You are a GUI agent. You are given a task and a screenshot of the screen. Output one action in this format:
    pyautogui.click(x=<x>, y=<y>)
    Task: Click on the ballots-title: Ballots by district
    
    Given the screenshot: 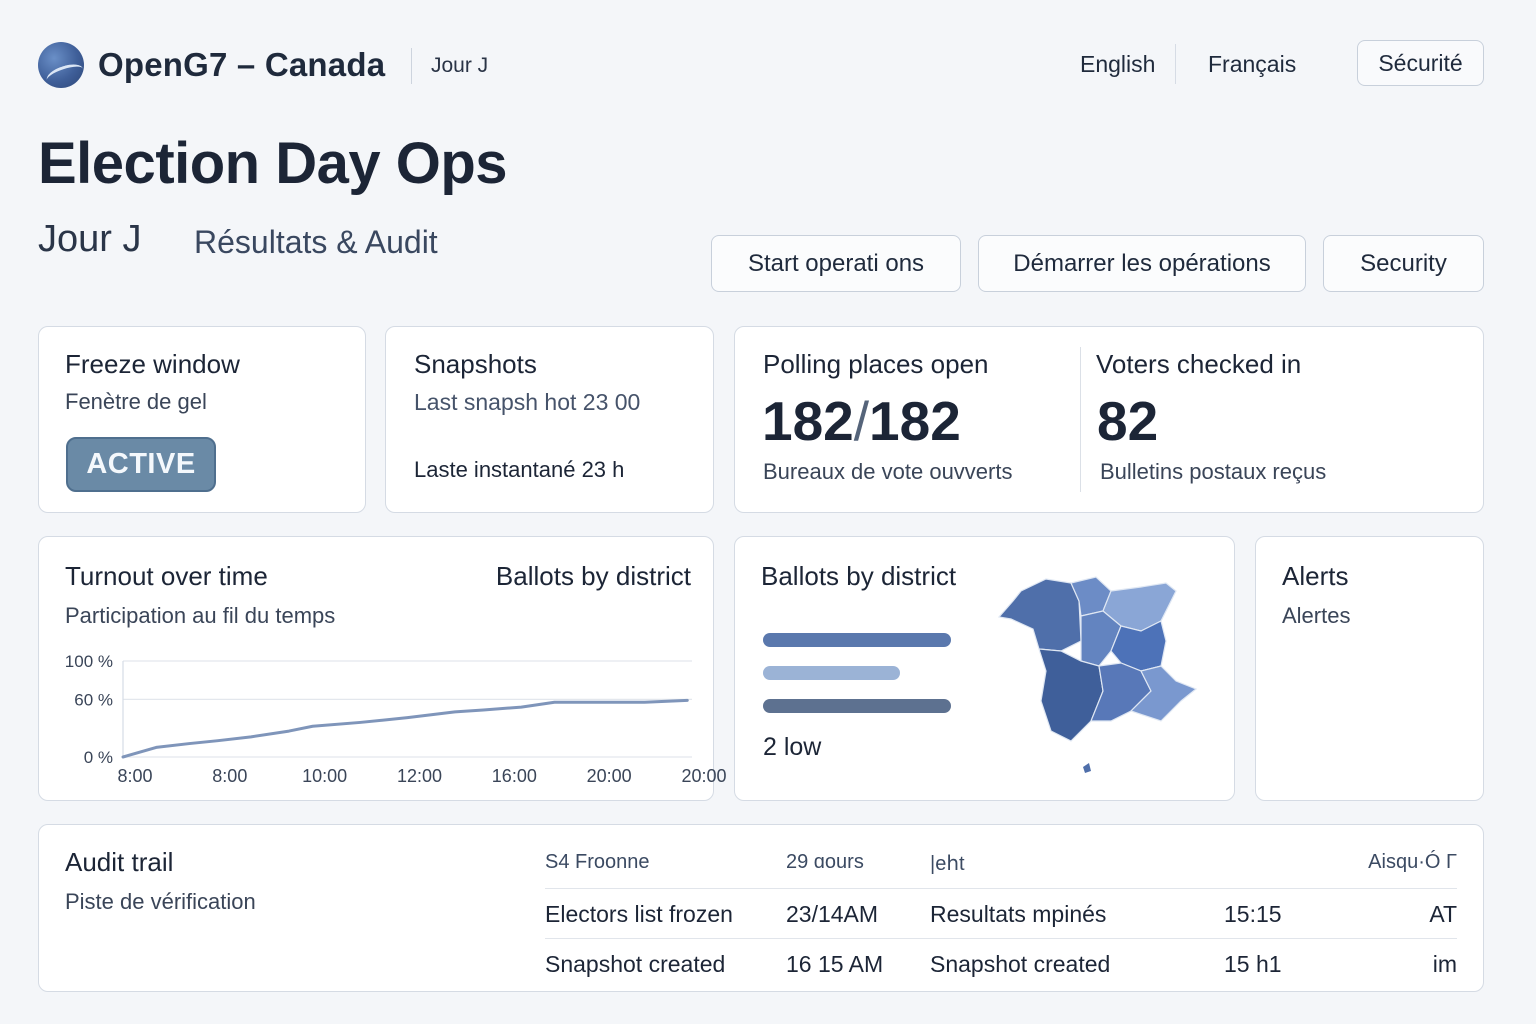 What is the action you would take?
    pyautogui.click(x=859, y=576)
    